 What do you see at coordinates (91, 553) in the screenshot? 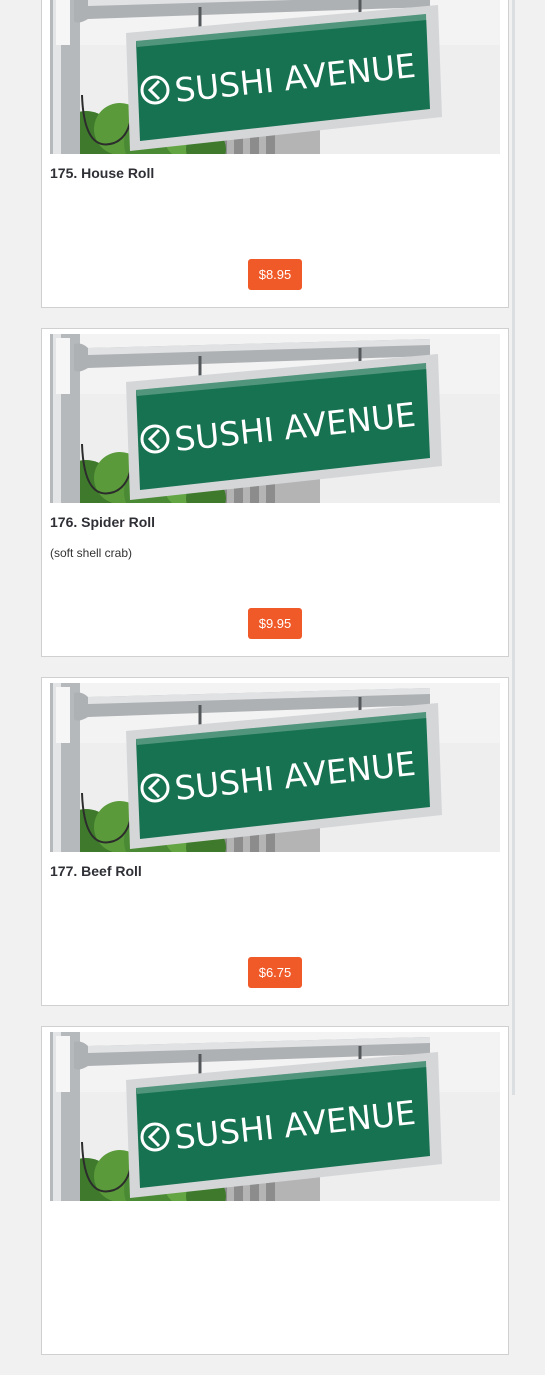
I see `item-description: (soft shell crab)` at bounding box center [91, 553].